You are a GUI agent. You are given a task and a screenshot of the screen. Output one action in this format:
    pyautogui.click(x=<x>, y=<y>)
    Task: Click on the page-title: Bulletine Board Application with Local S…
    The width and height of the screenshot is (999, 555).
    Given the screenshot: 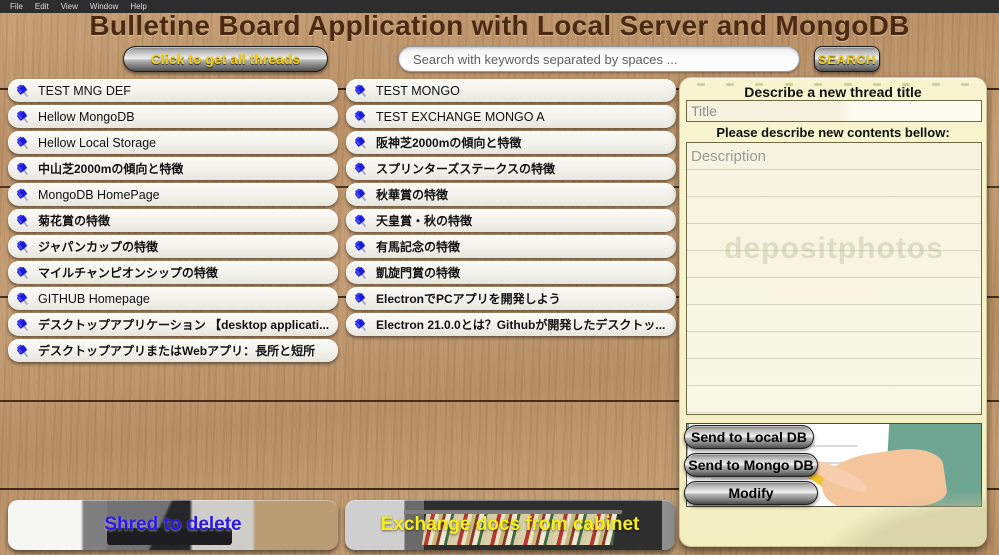 What is the action you would take?
    pyautogui.click(x=499, y=25)
    